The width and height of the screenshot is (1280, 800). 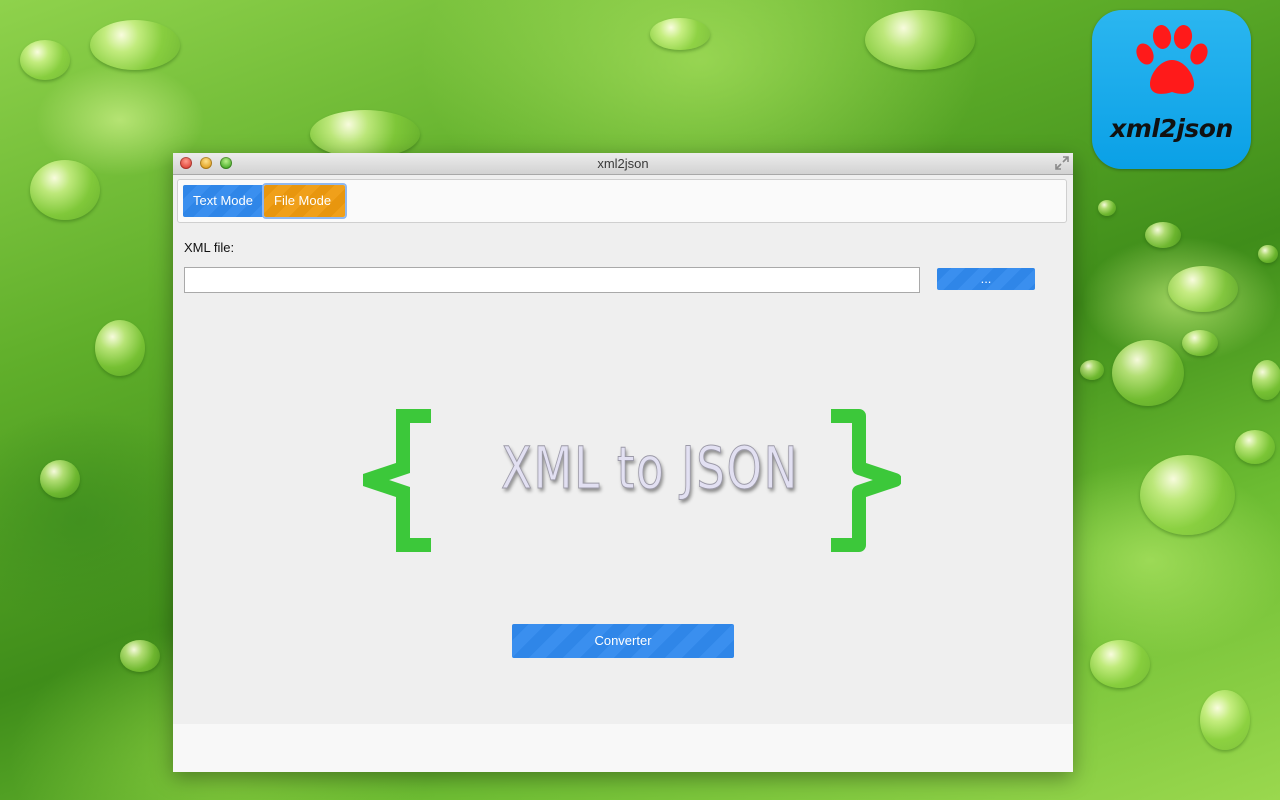 I want to click on window-title: xml2json, so click(x=623, y=163).